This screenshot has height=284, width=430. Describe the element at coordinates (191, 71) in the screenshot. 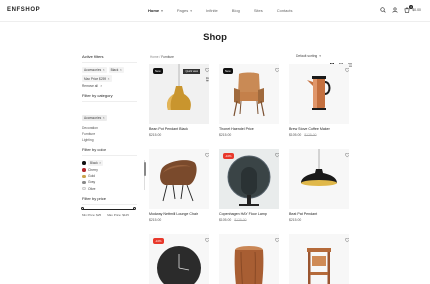

I see `quick-view-button: Quick view` at that location.